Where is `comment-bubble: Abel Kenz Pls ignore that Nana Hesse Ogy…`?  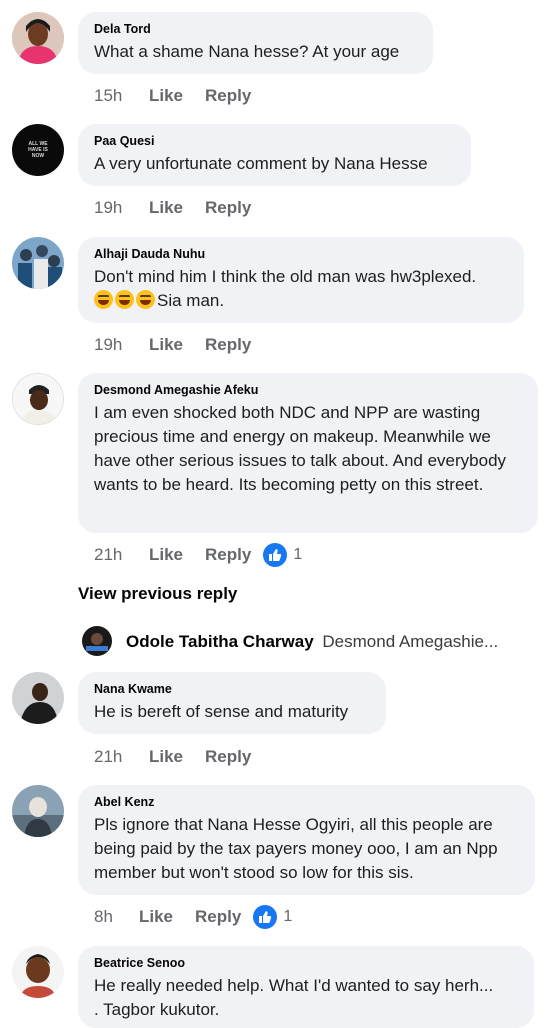 comment-bubble: Abel Kenz Pls ignore that Nana Hesse Ogy… is located at coordinates (306, 840).